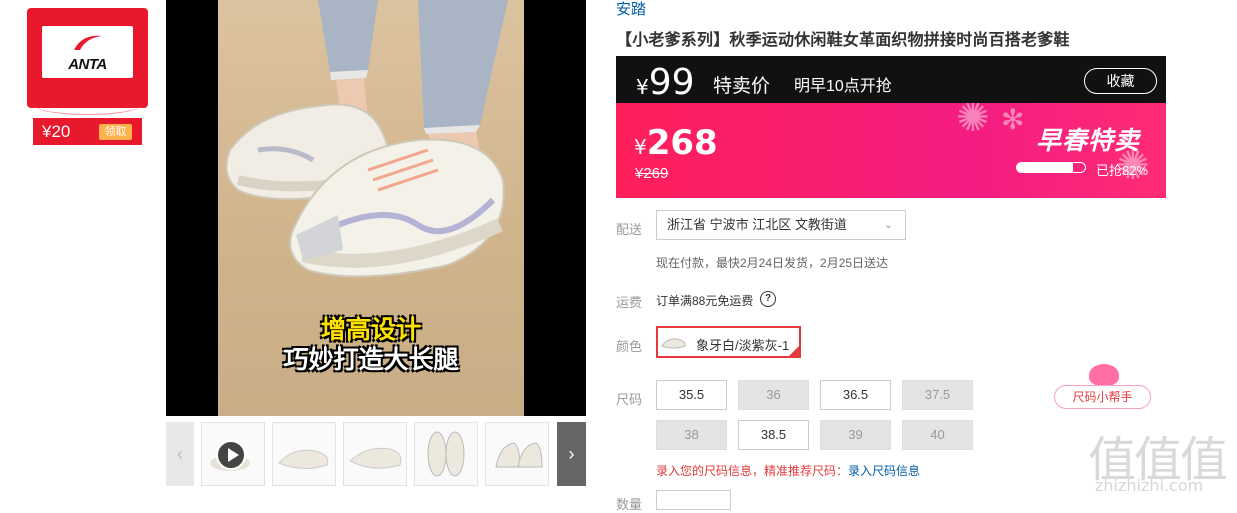 Image resolution: width=1237 pixels, height=513 pixels. What do you see at coordinates (1045, 167) in the screenshot?
I see `sold-progress-fill` at bounding box center [1045, 167].